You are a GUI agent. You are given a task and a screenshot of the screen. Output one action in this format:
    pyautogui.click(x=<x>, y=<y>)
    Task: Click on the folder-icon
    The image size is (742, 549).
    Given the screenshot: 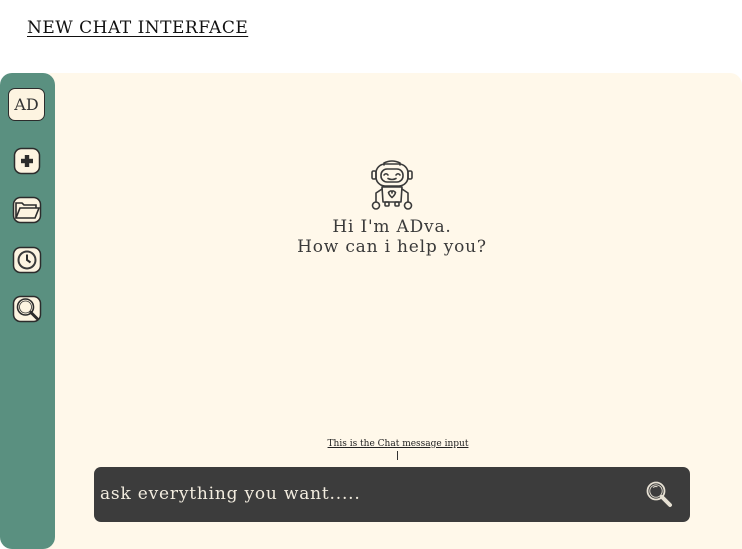 What is the action you would take?
    pyautogui.click(x=27, y=210)
    